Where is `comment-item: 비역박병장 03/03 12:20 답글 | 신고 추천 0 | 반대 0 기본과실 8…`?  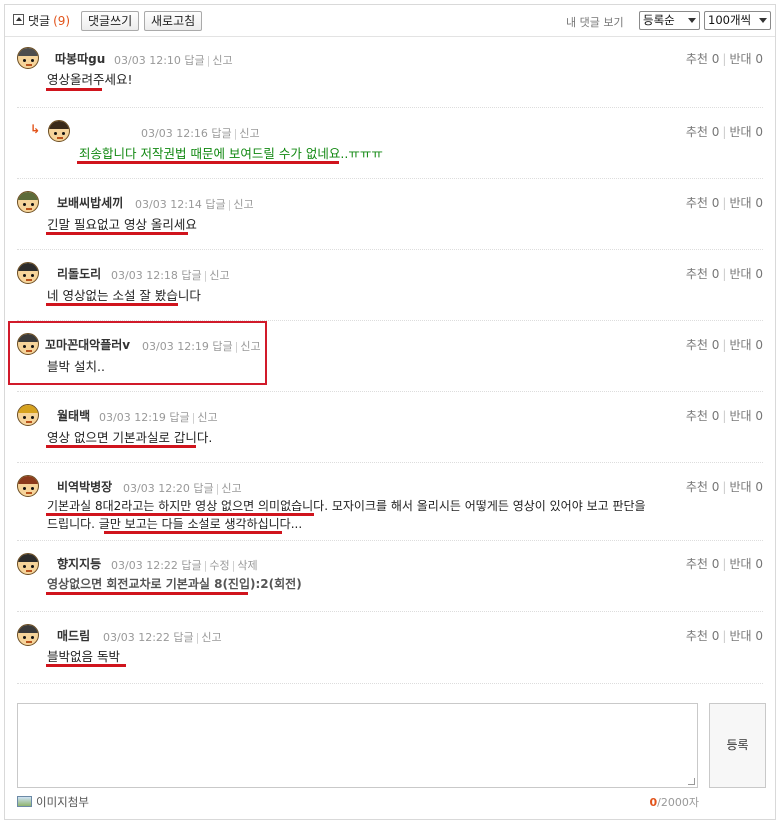
comment-item: 비역박병장 03/03 12:20 답글 | 신고 추천 0 | 반대 0 기본과실 8… is located at coordinates (390, 502).